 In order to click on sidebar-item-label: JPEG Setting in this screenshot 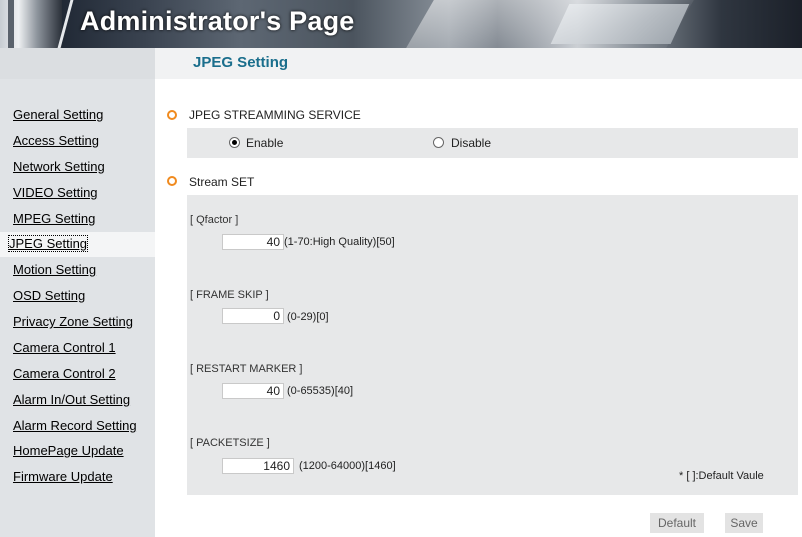, I will do `click(48, 243)`.